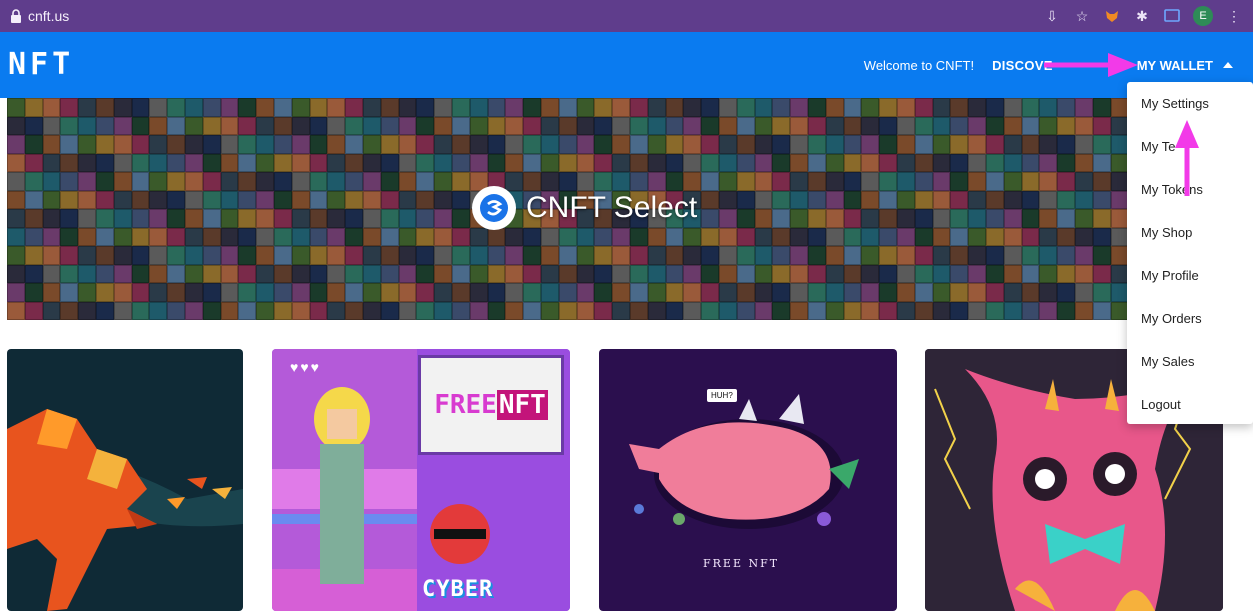  Describe the element at coordinates (1170, 275) in the screenshot. I see `menu-item-my-profile: My Profile` at that location.